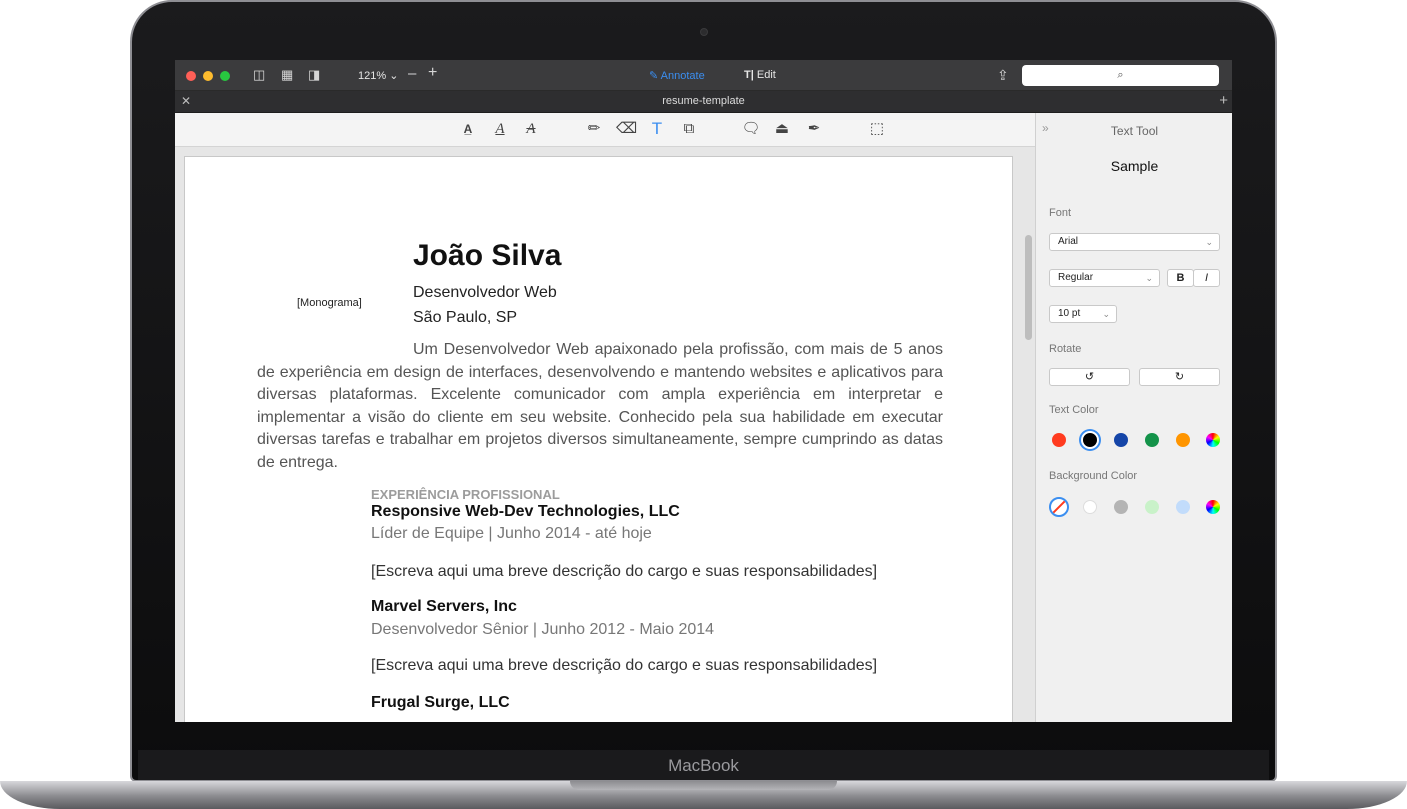  What do you see at coordinates (485, 292) in the screenshot?
I see `resume-role: Desenvolvedor Web` at bounding box center [485, 292].